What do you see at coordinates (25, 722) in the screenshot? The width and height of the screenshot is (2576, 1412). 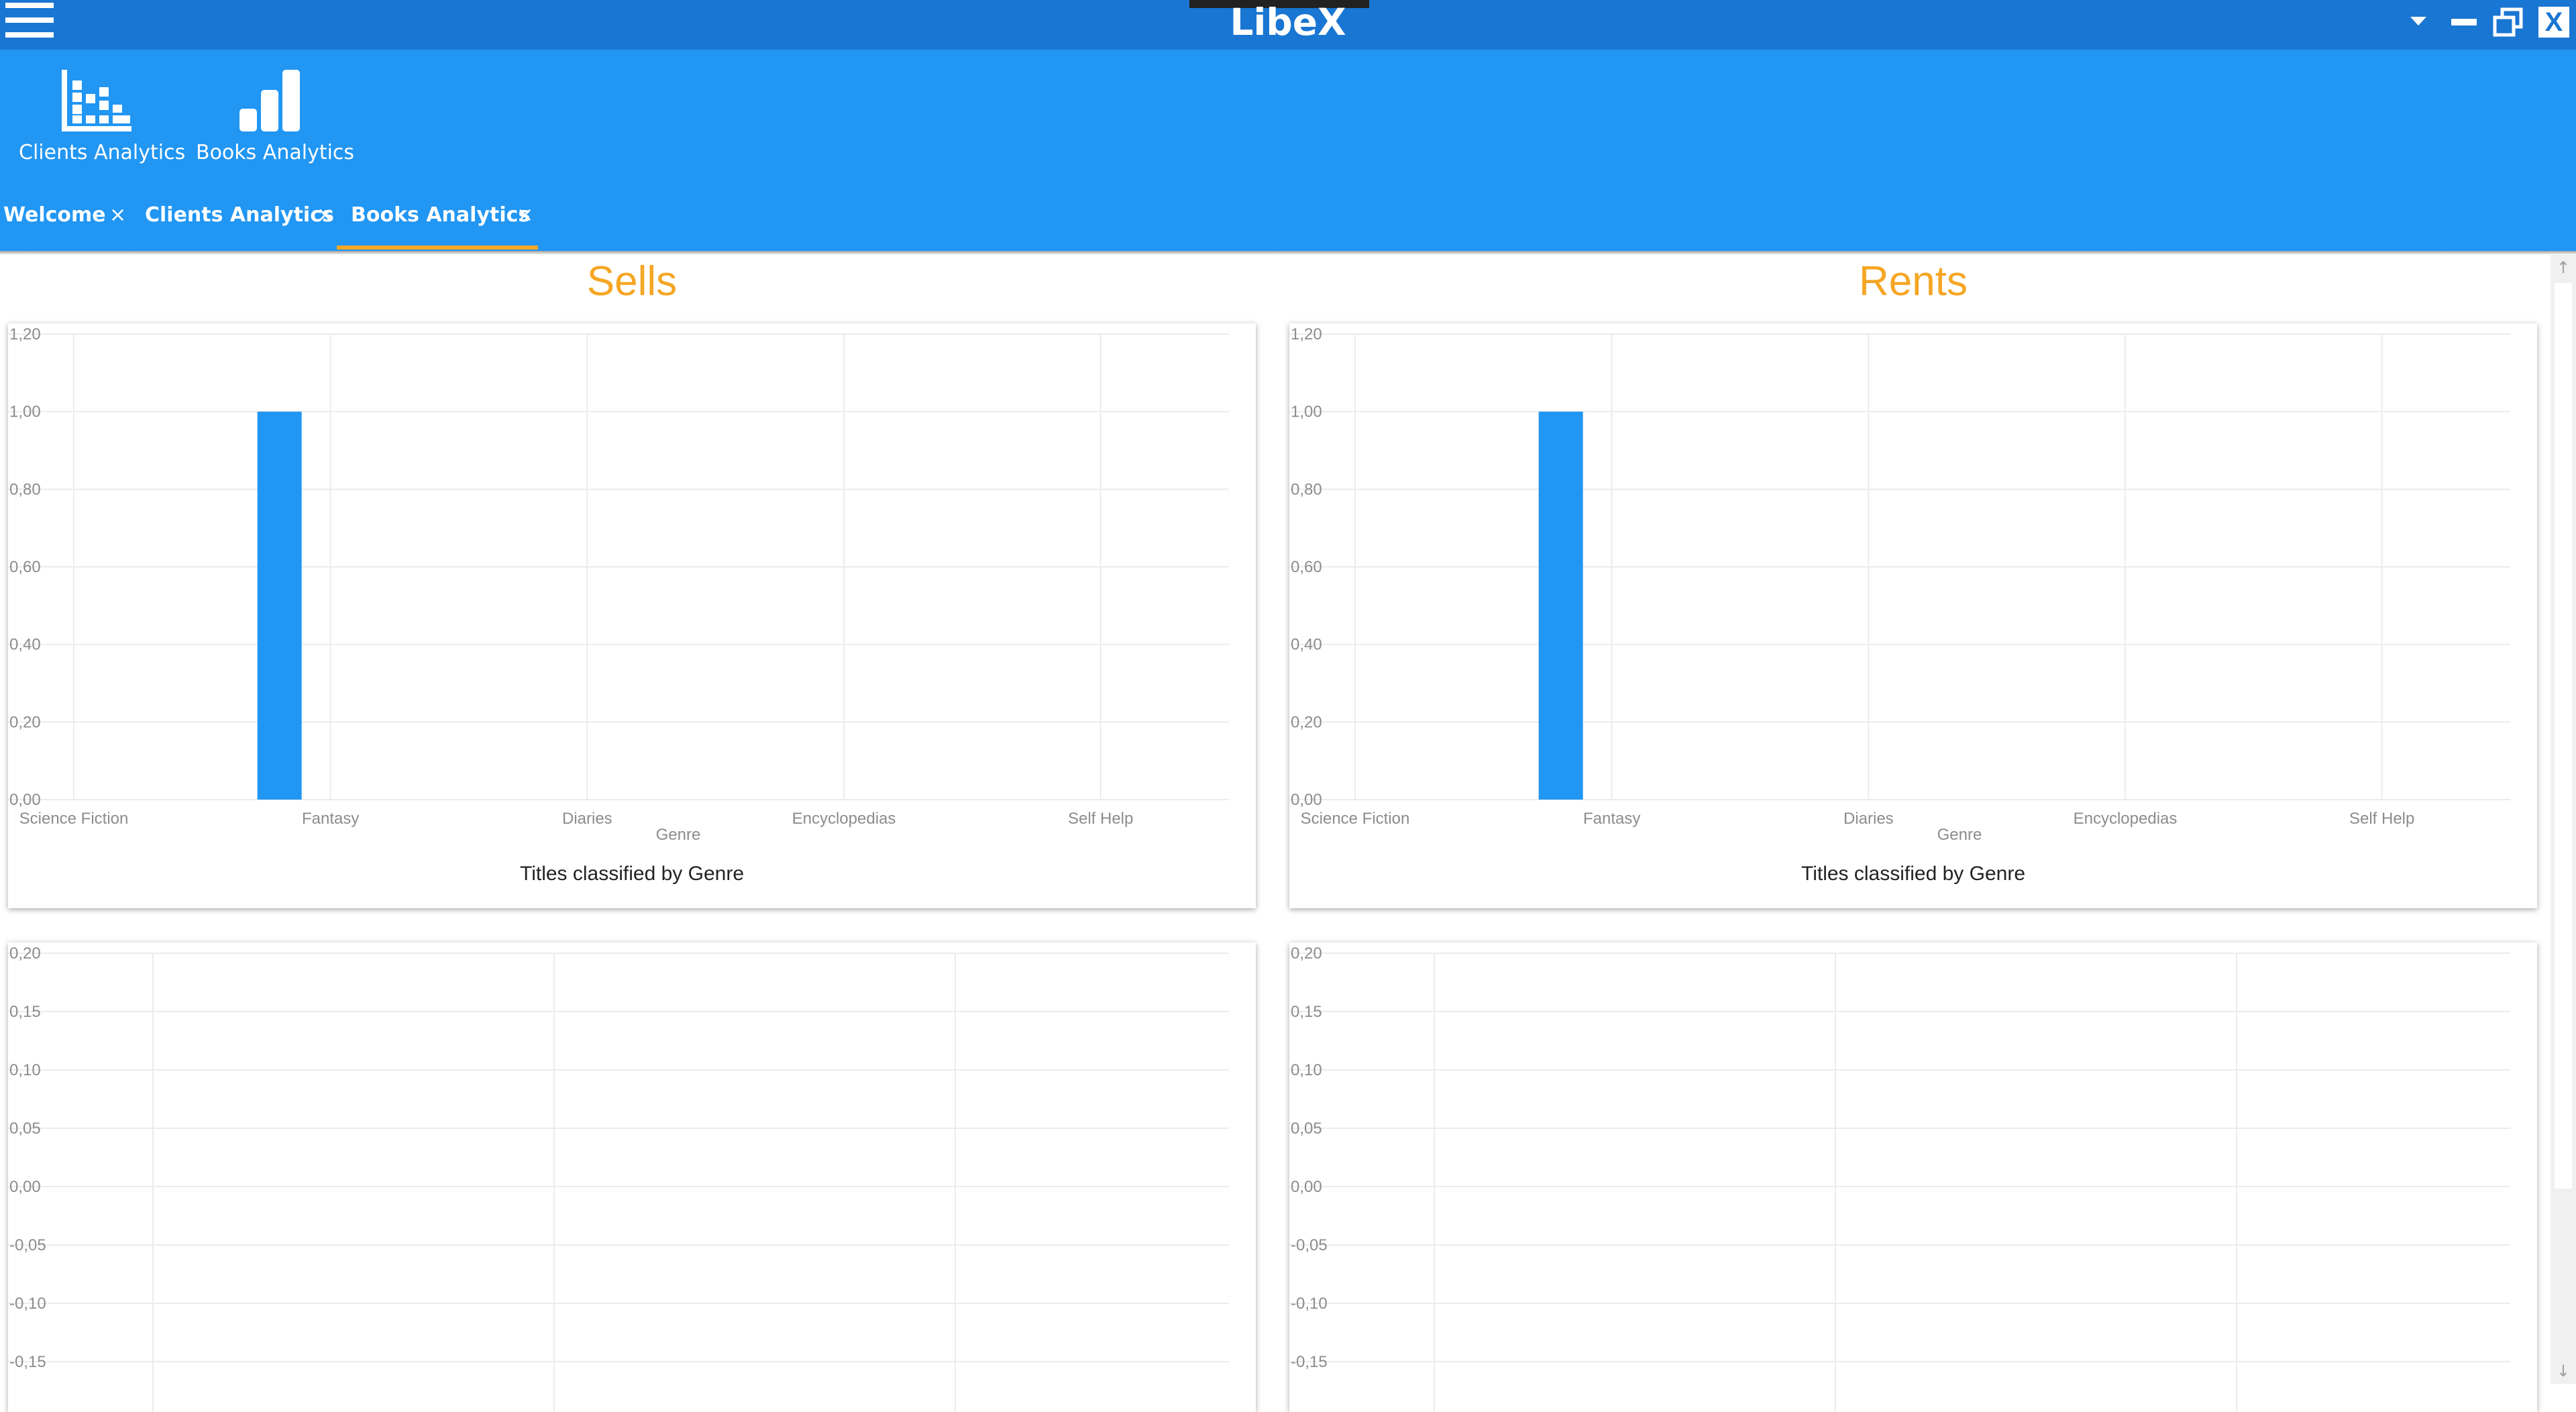 I see `sells-chart-y-tick-label: 0,20` at bounding box center [25, 722].